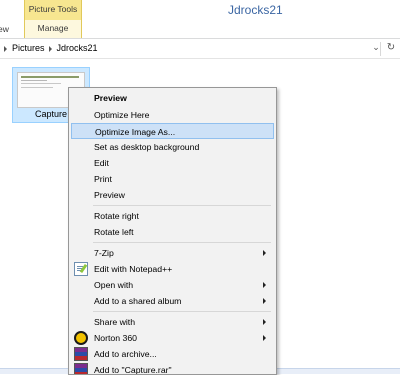 This screenshot has width=400, height=375. I want to click on notepad-plus-plus-icon, so click(81, 269).